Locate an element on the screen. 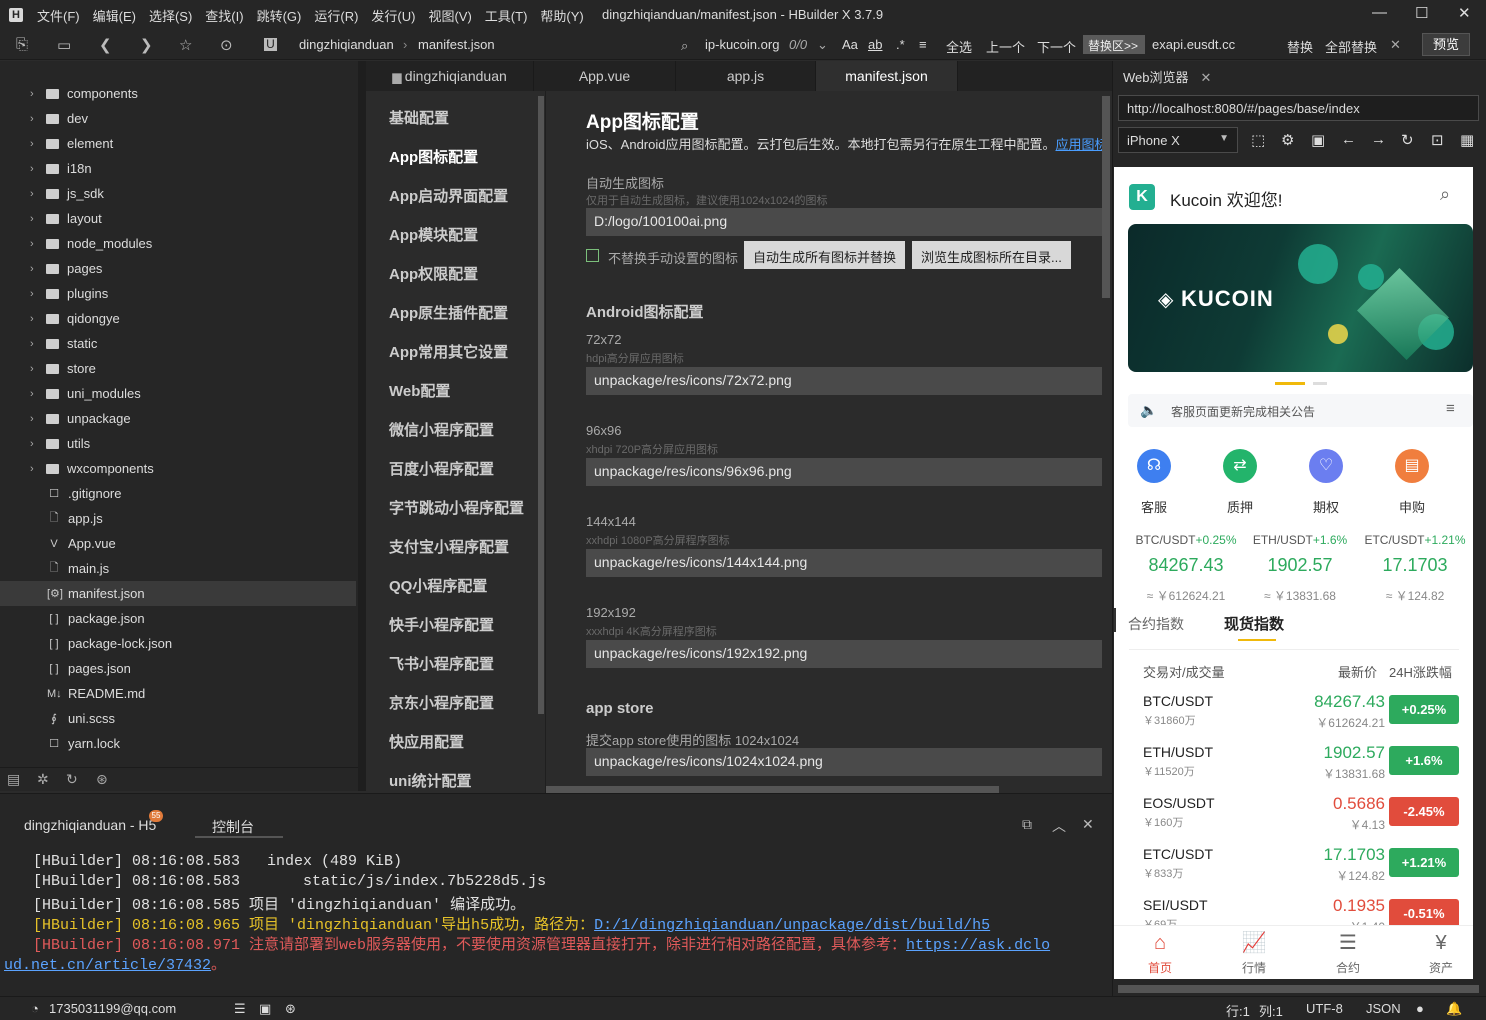 The height and width of the screenshot is (1020, 1486). project-manager-icon: ▤ is located at coordinates (13, 779).